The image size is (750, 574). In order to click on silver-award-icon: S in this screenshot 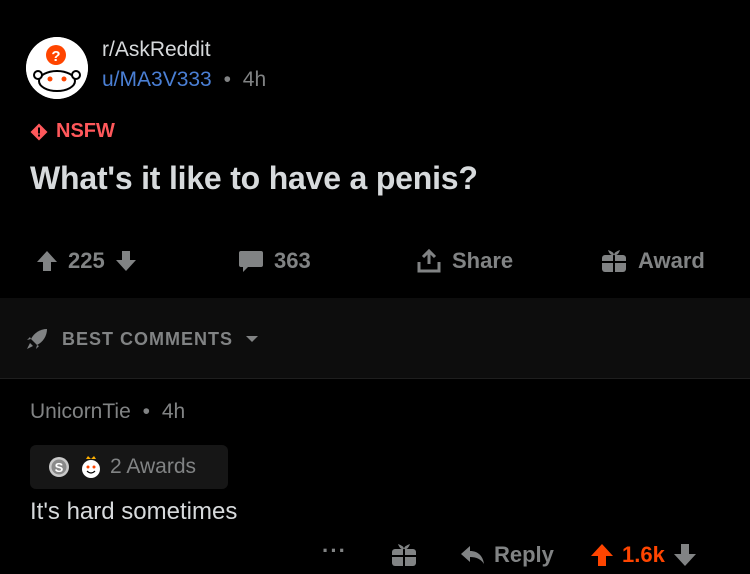, I will do `click(59, 467)`.